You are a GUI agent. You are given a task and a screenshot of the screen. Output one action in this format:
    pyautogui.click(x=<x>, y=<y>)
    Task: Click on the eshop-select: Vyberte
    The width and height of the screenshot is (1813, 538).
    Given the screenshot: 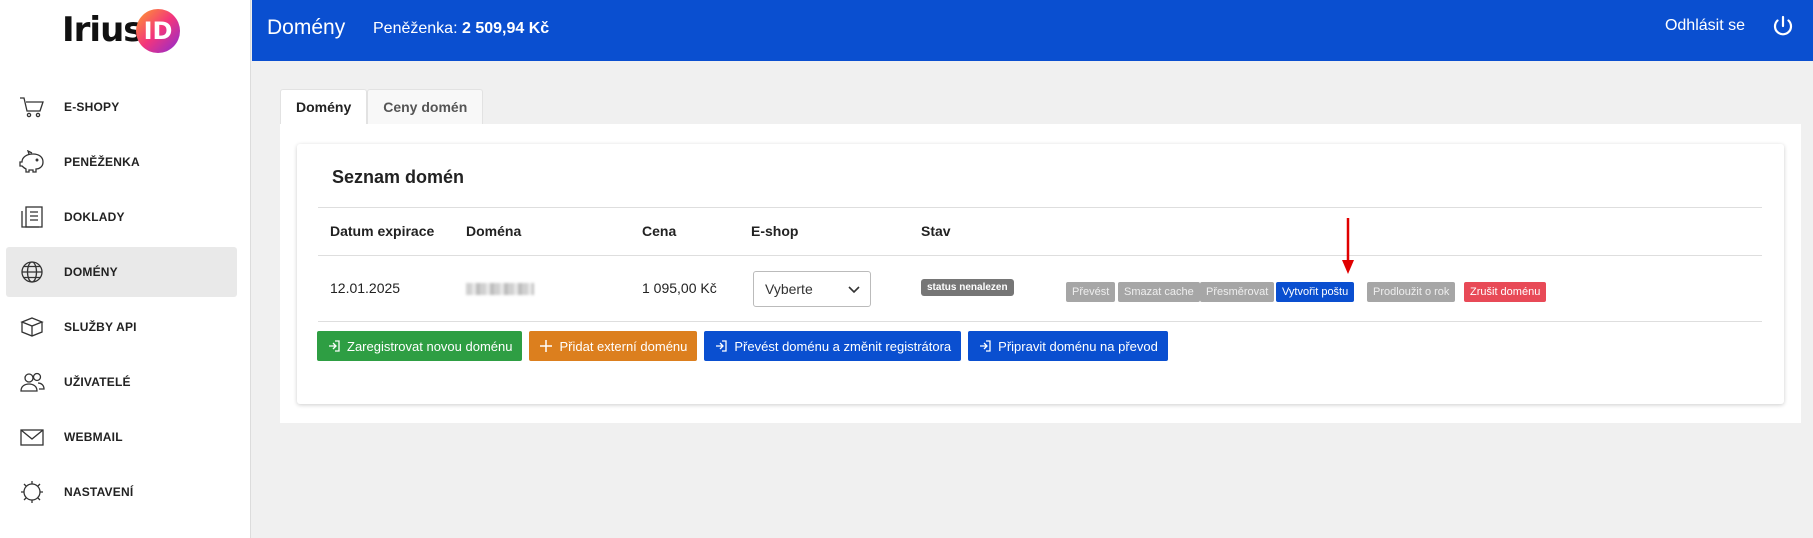 What is the action you would take?
    pyautogui.click(x=812, y=289)
    